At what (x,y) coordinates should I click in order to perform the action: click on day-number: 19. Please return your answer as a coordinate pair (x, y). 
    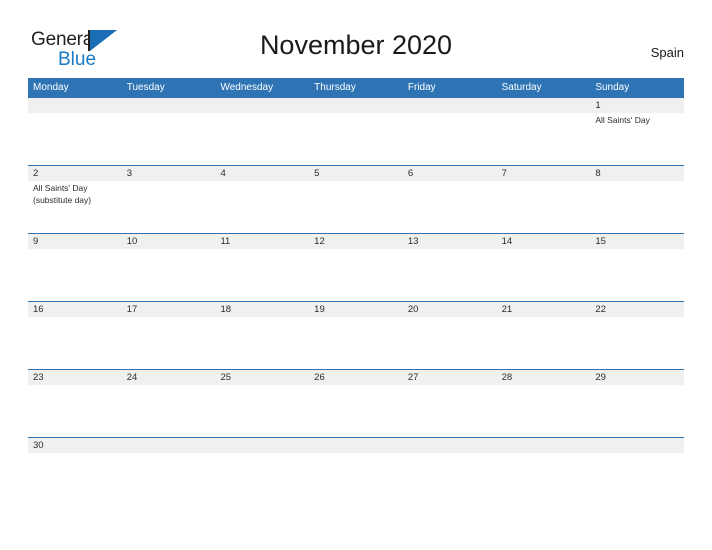
    Looking at the image, I should click on (356, 309).